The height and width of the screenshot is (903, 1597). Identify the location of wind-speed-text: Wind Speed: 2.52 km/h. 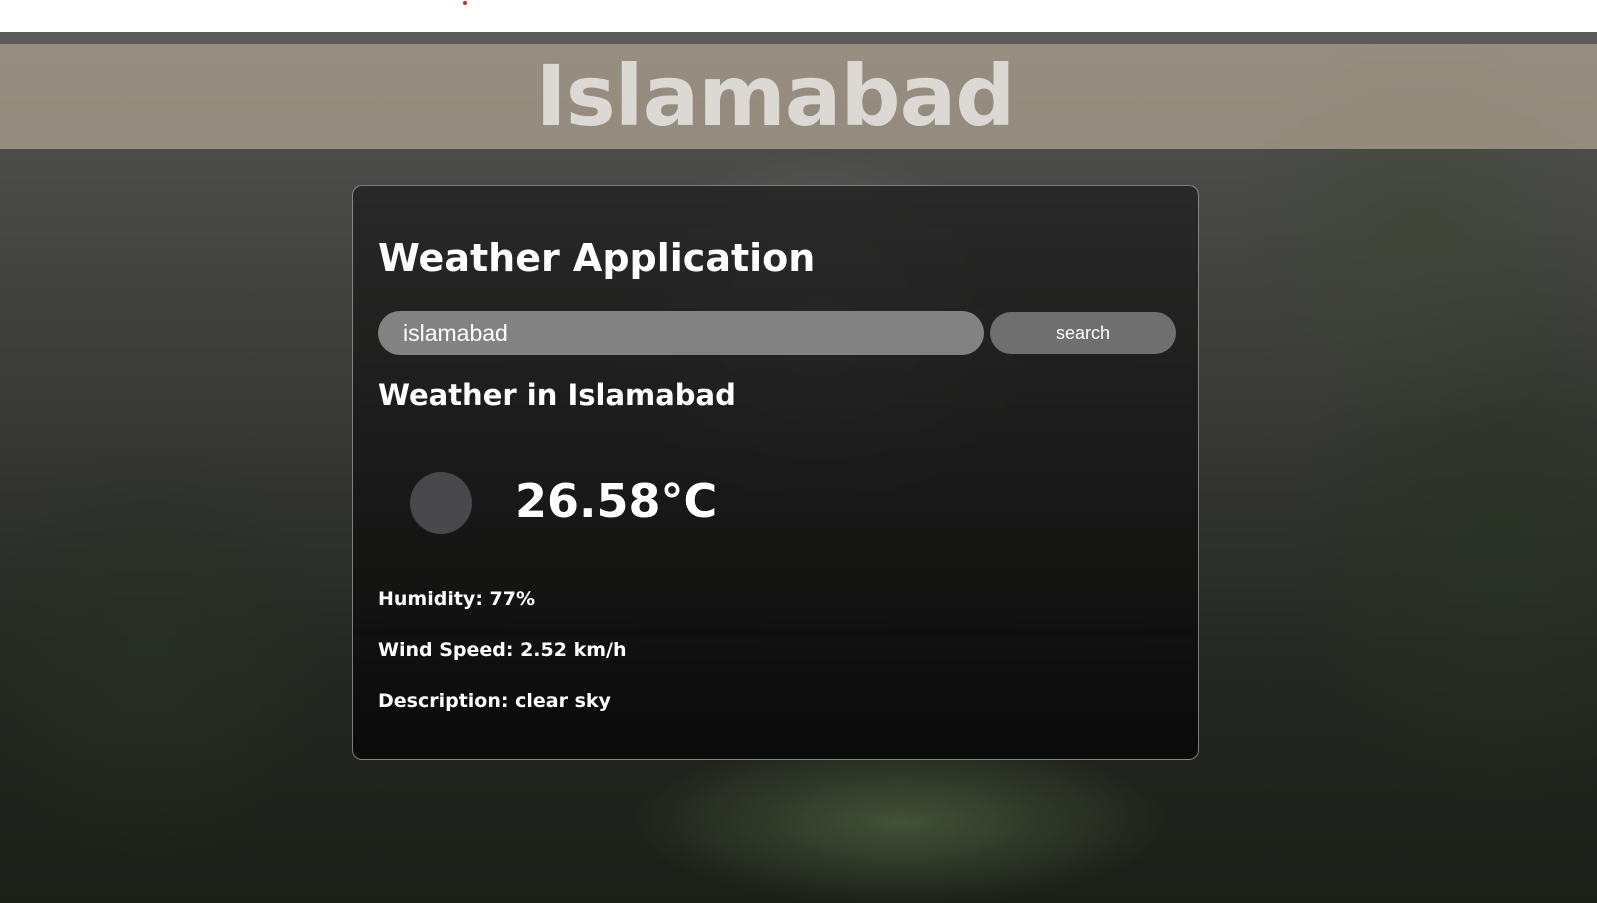
(502, 650).